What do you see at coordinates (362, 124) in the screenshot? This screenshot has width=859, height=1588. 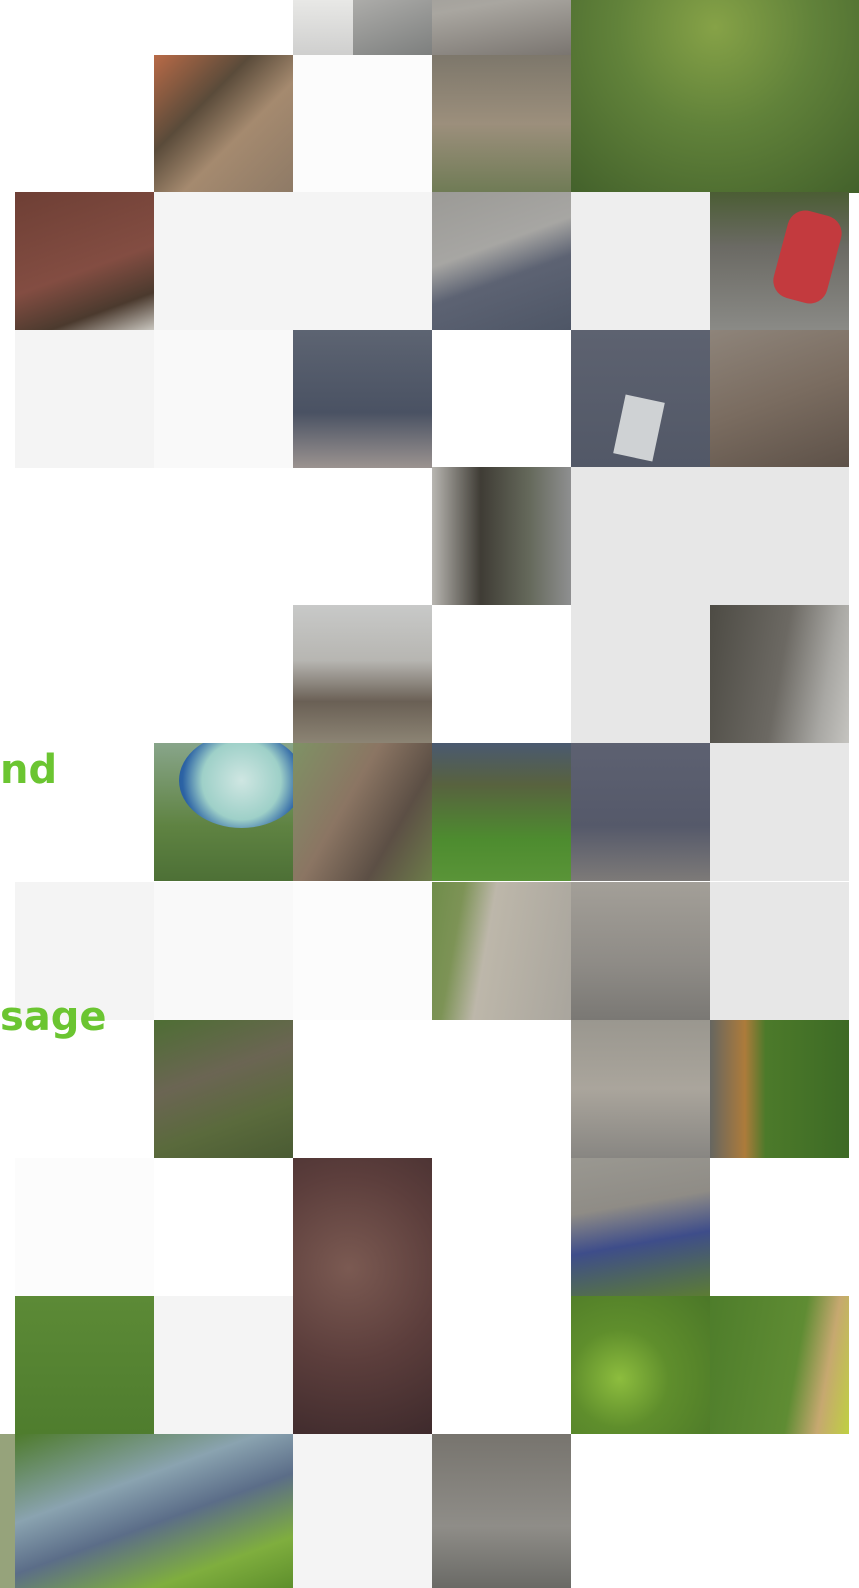 I see `aerial-tile-blank` at bounding box center [362, 124].